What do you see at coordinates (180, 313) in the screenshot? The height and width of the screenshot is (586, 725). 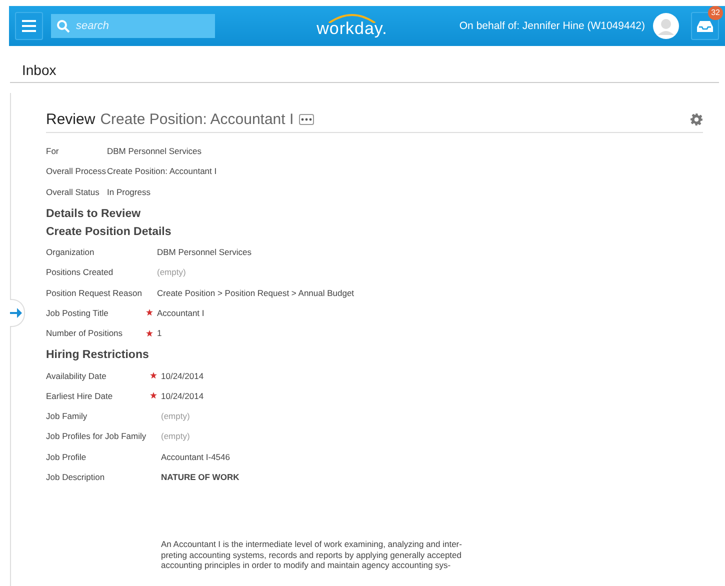 I see `field-value: Accountant I` at bounding box center [180, 313].